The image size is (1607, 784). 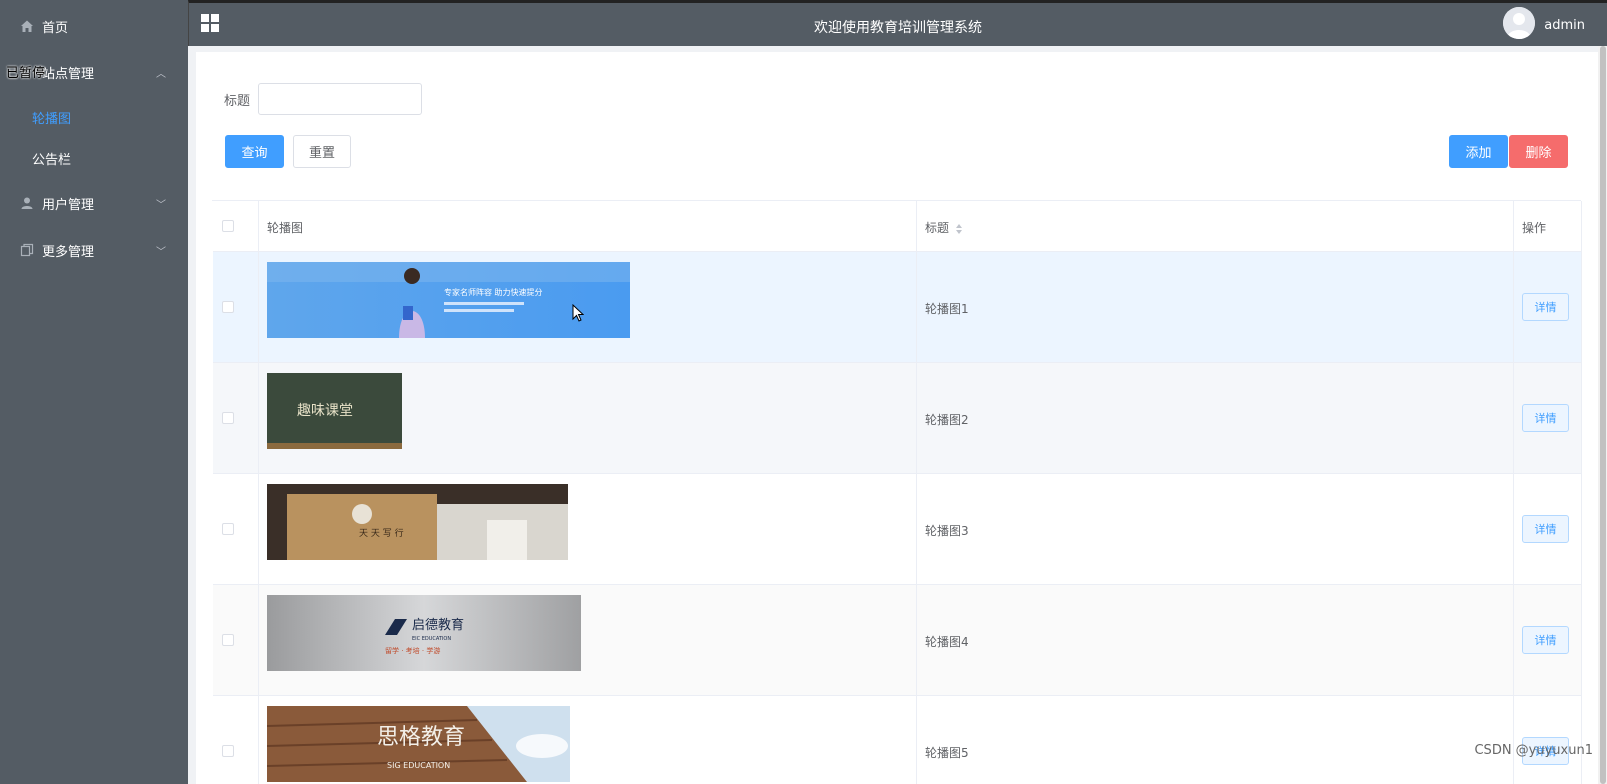 What do you see at coordinates (412, 650) in the screenshot?
I see `thumbnail-tagline: 留学 · 考培 · 学游` at bounding box center [412, 650].